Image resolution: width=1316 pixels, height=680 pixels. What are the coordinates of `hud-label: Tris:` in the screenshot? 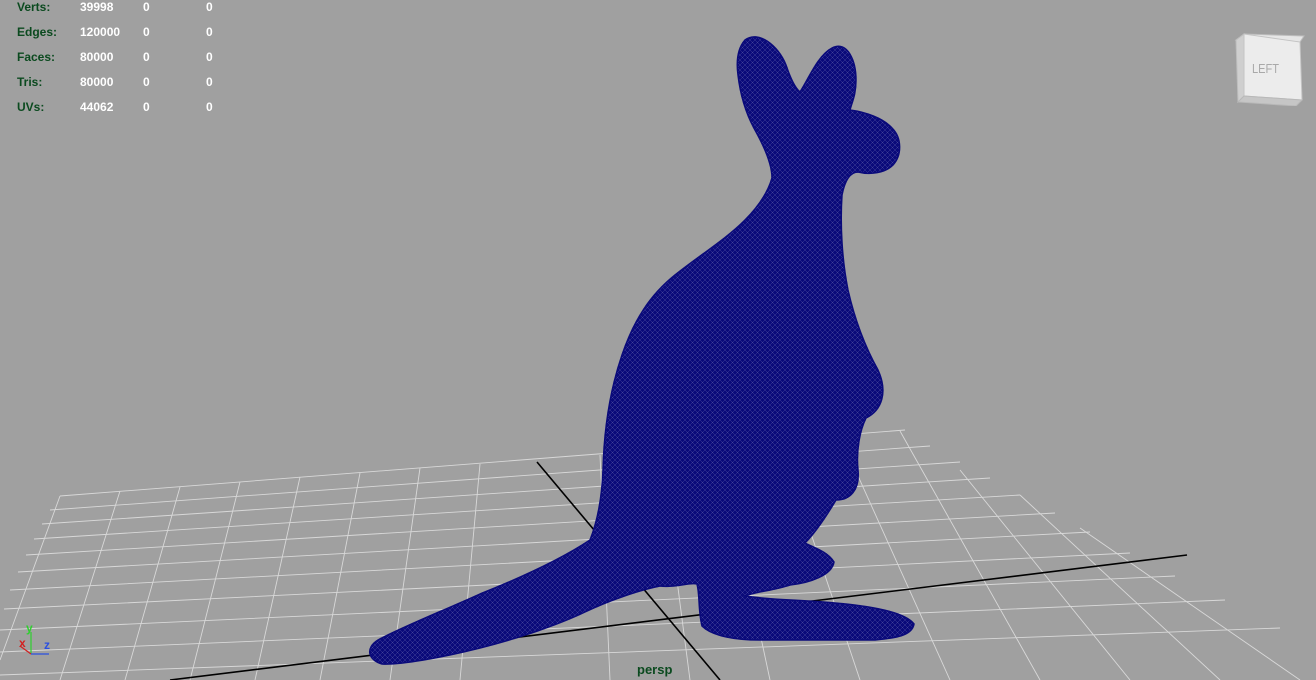 It's located at (30, 82).